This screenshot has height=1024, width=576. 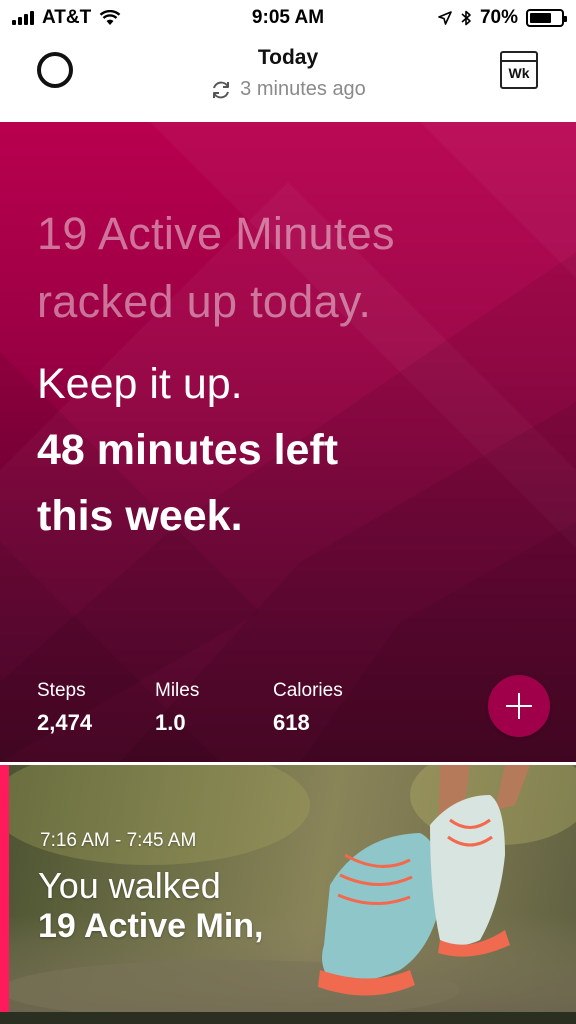 What do you see at coordinates (540, 18) in the screenshot?
I see `battery-fill` at bounding box center [540, 18].